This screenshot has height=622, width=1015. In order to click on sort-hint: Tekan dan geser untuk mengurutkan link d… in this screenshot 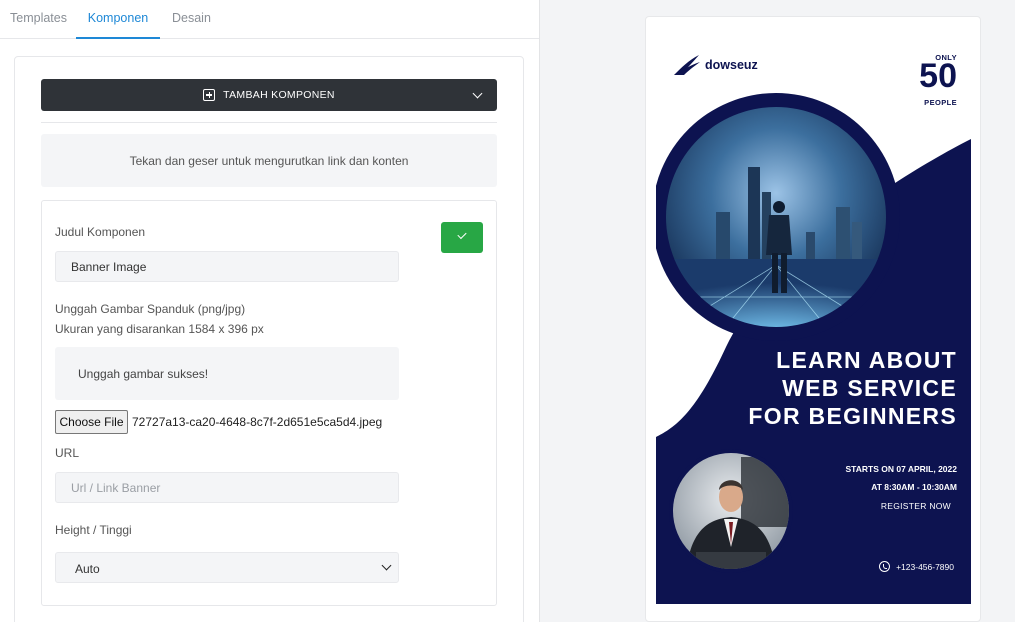, I will do `click(269, 160)`.